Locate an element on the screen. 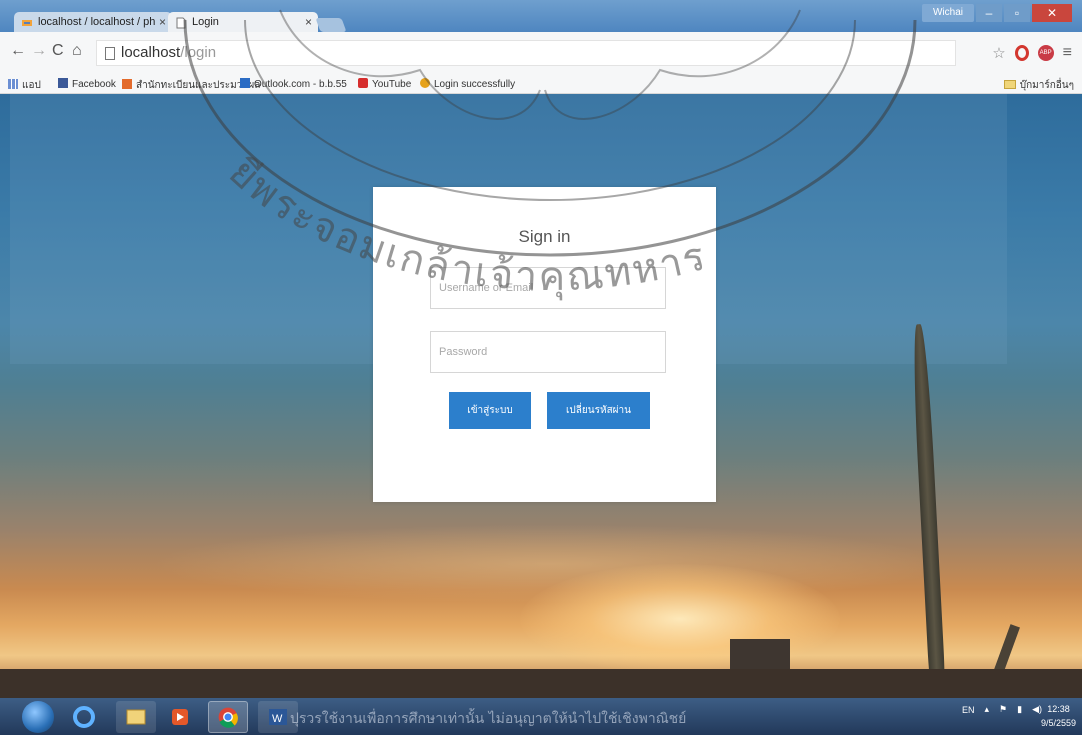  login-card: Sign in เข้าสู่ระบบ เปลี่ยนรหัสผ่าน is located at coordinates (544, 344).